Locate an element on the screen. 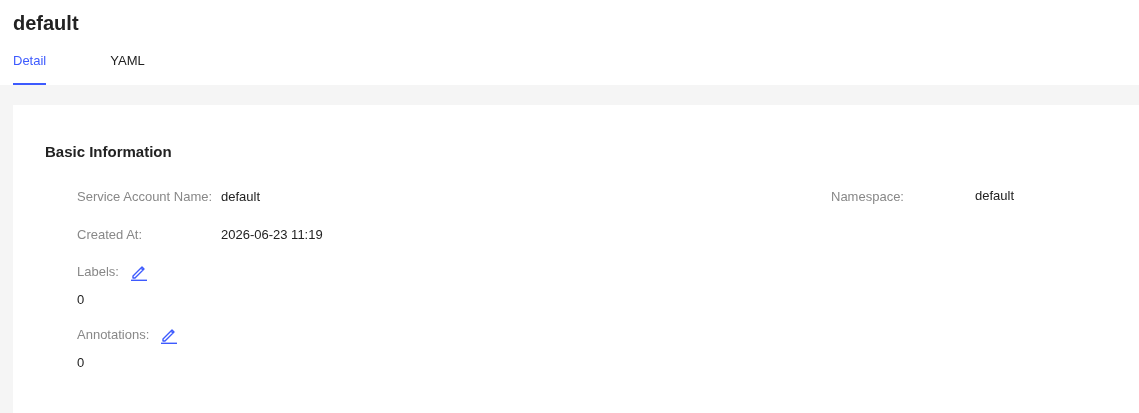  field-label: Labels: is located at coordinates (98, 271).